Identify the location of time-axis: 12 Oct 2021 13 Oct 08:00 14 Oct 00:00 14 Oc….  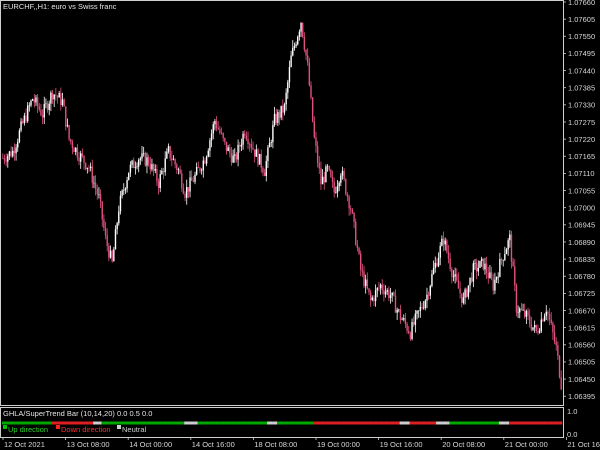
(301, 443).